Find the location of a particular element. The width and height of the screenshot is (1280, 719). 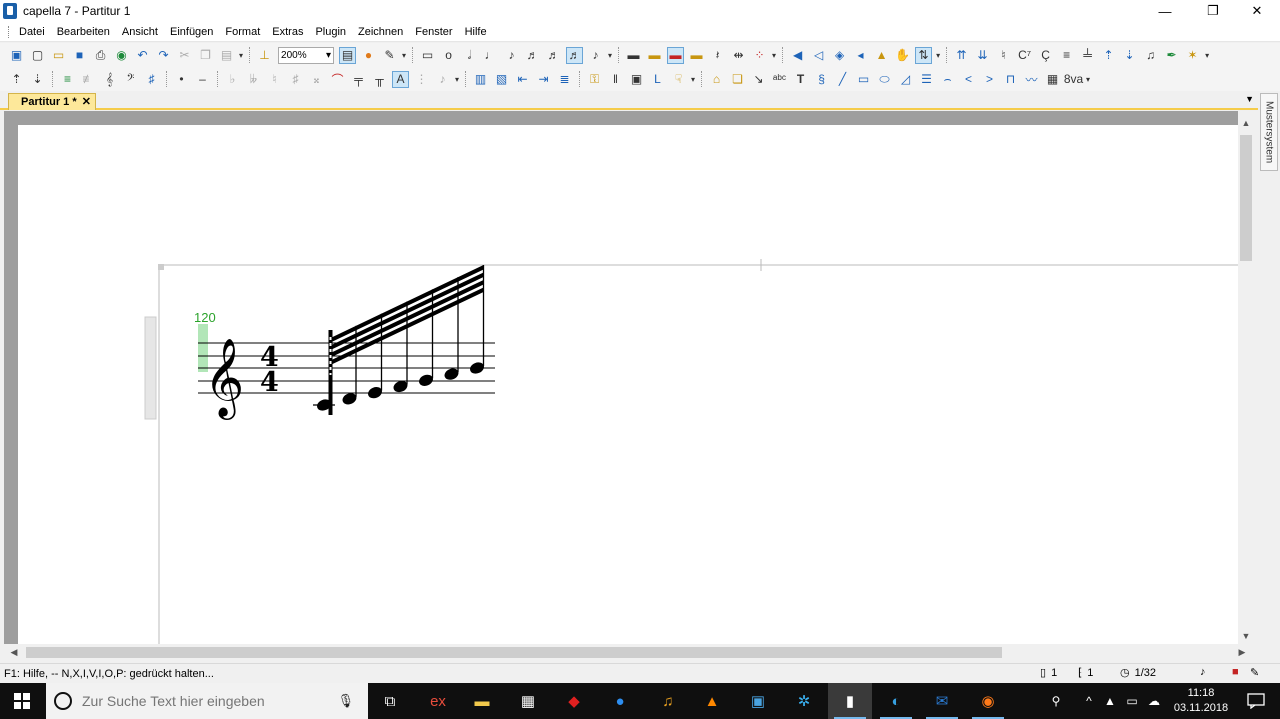

menu-extras: Extras is located at coordinates (289, 32).